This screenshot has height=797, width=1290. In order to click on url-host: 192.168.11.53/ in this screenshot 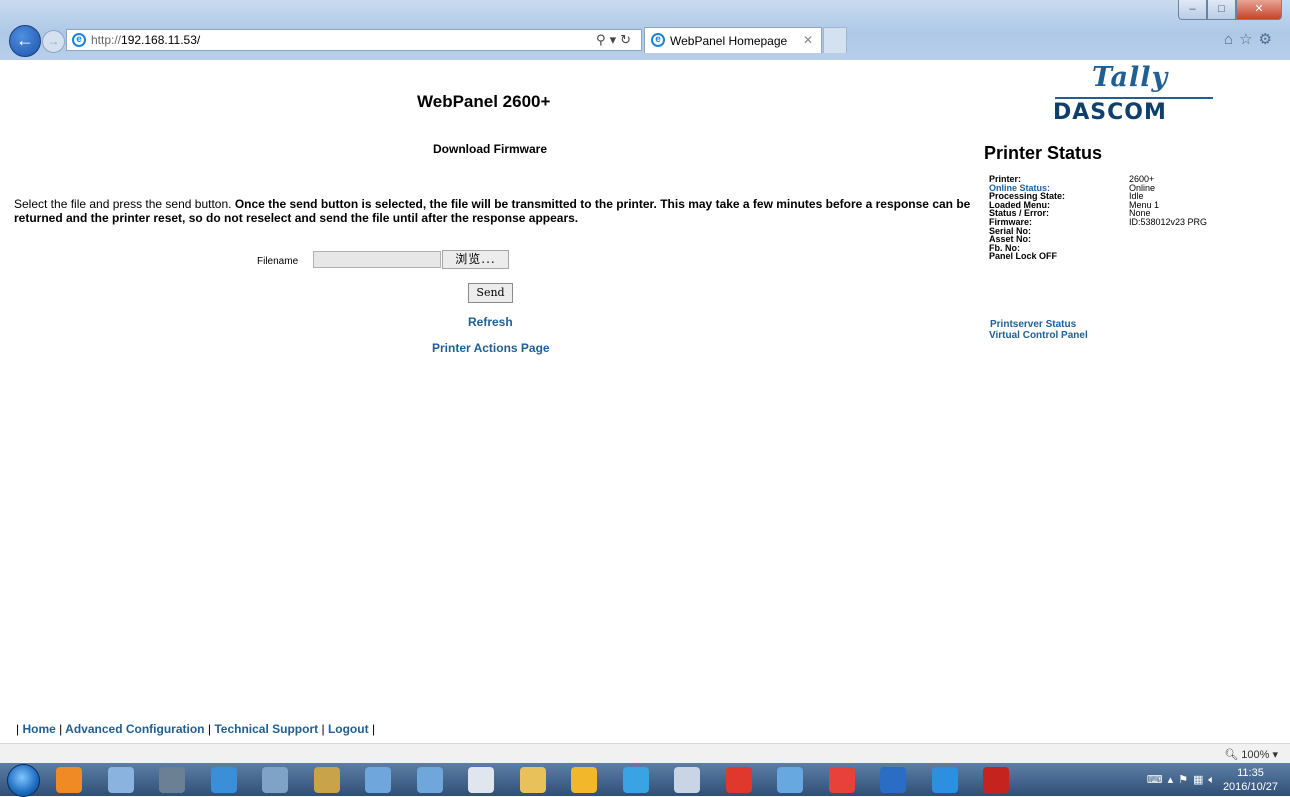, I will do `click(161, 40)`.